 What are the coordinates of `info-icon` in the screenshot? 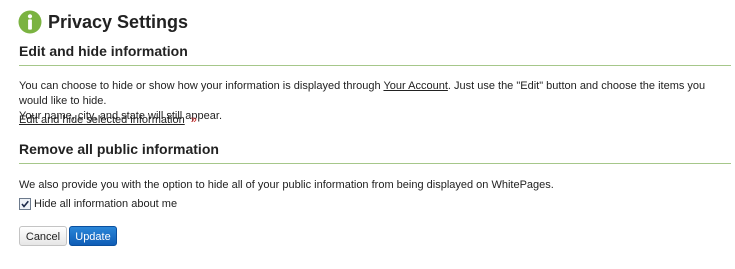 It's located at (30, 22).